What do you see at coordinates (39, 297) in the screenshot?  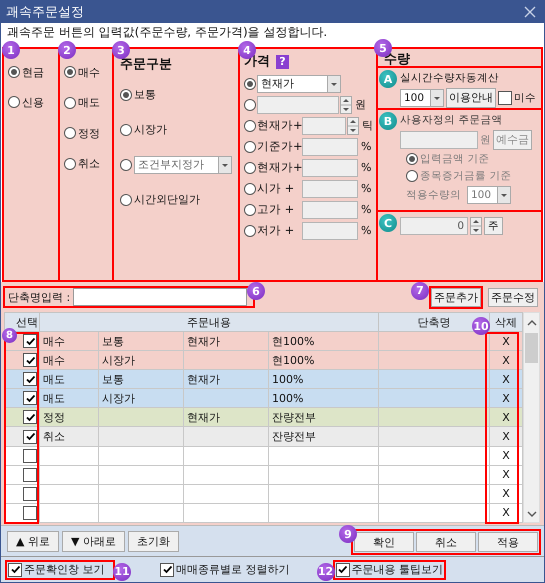 I see `field-label: 단축명입력 :` at bounding box center [39, 297].